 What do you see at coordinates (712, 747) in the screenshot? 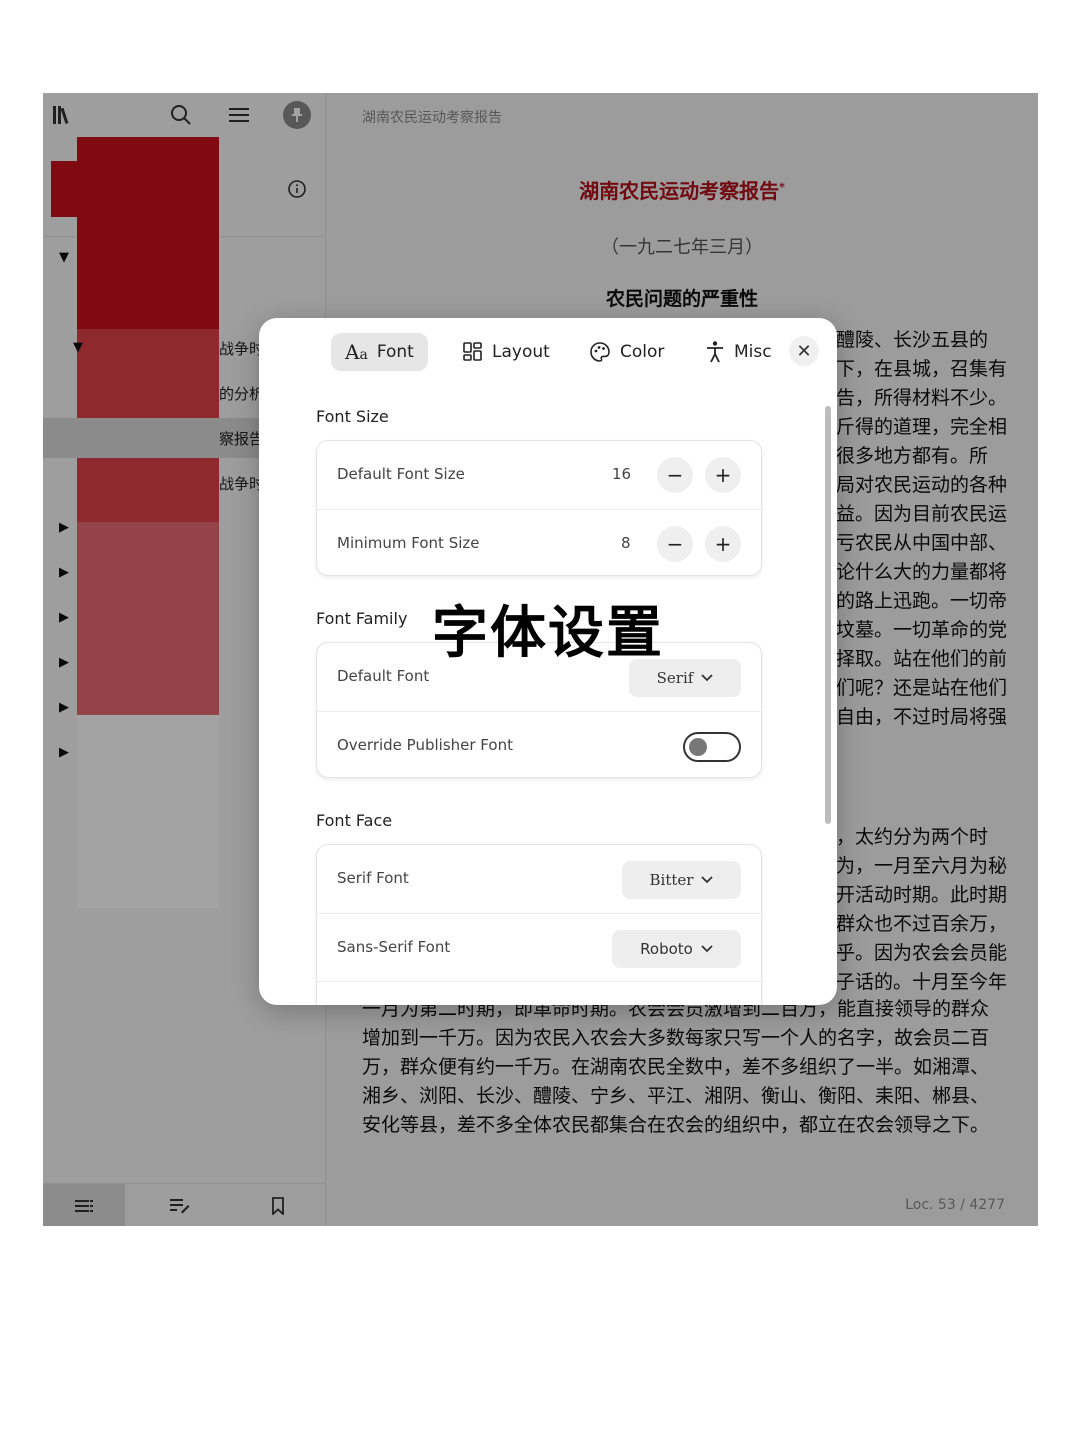
I see `override-publisher-font-toggle` at bounding box center [712, 747].